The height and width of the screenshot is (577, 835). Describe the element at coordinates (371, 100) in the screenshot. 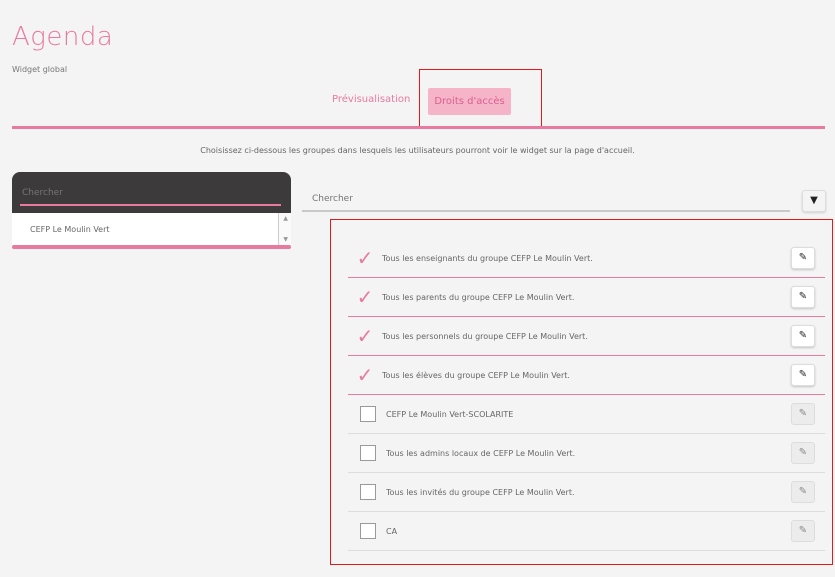

I see `tab-preview: Prévisualisation` at that location.